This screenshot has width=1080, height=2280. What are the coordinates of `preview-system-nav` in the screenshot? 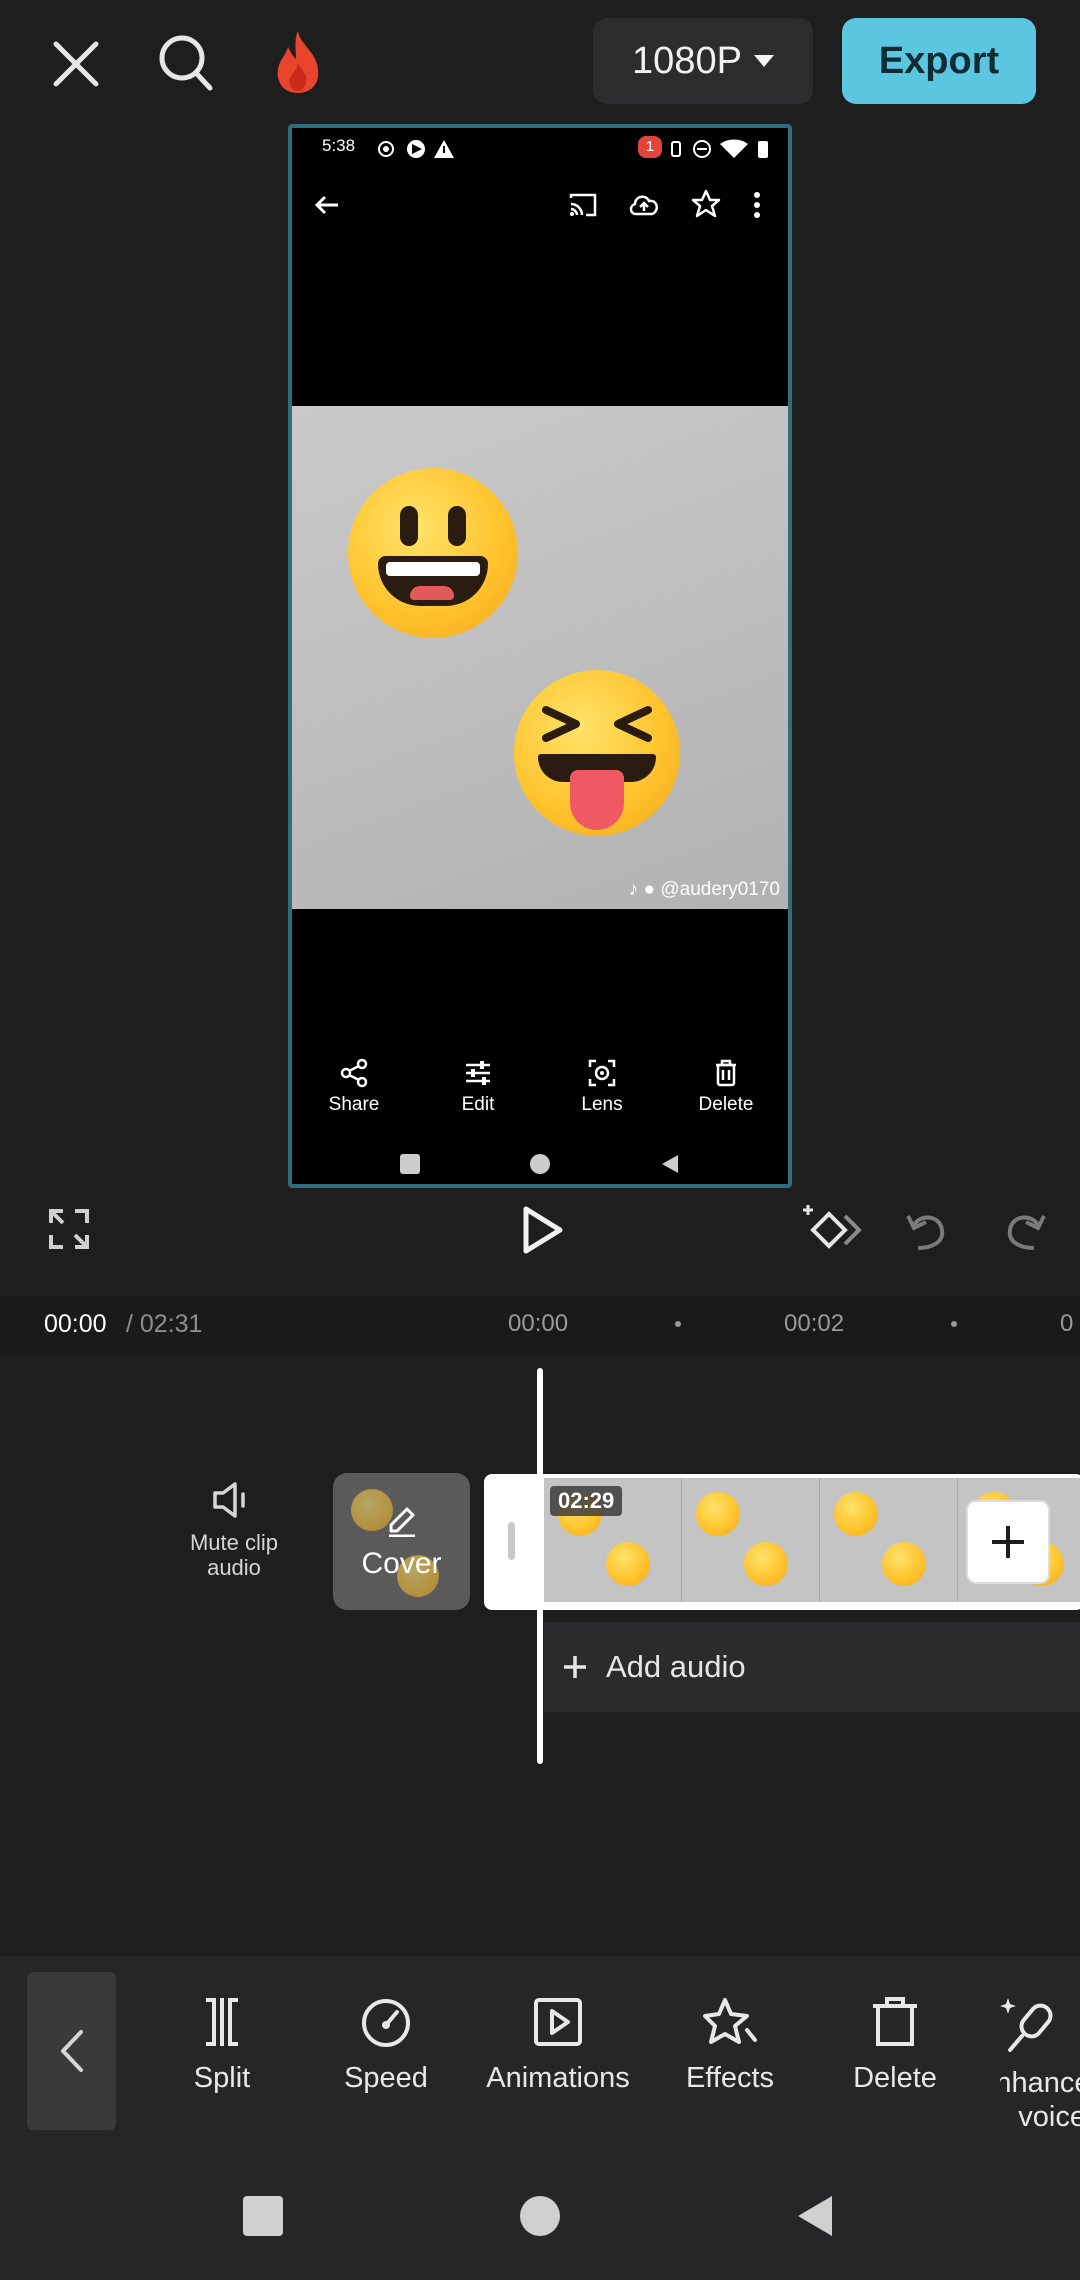 It's located at (540, 1163).